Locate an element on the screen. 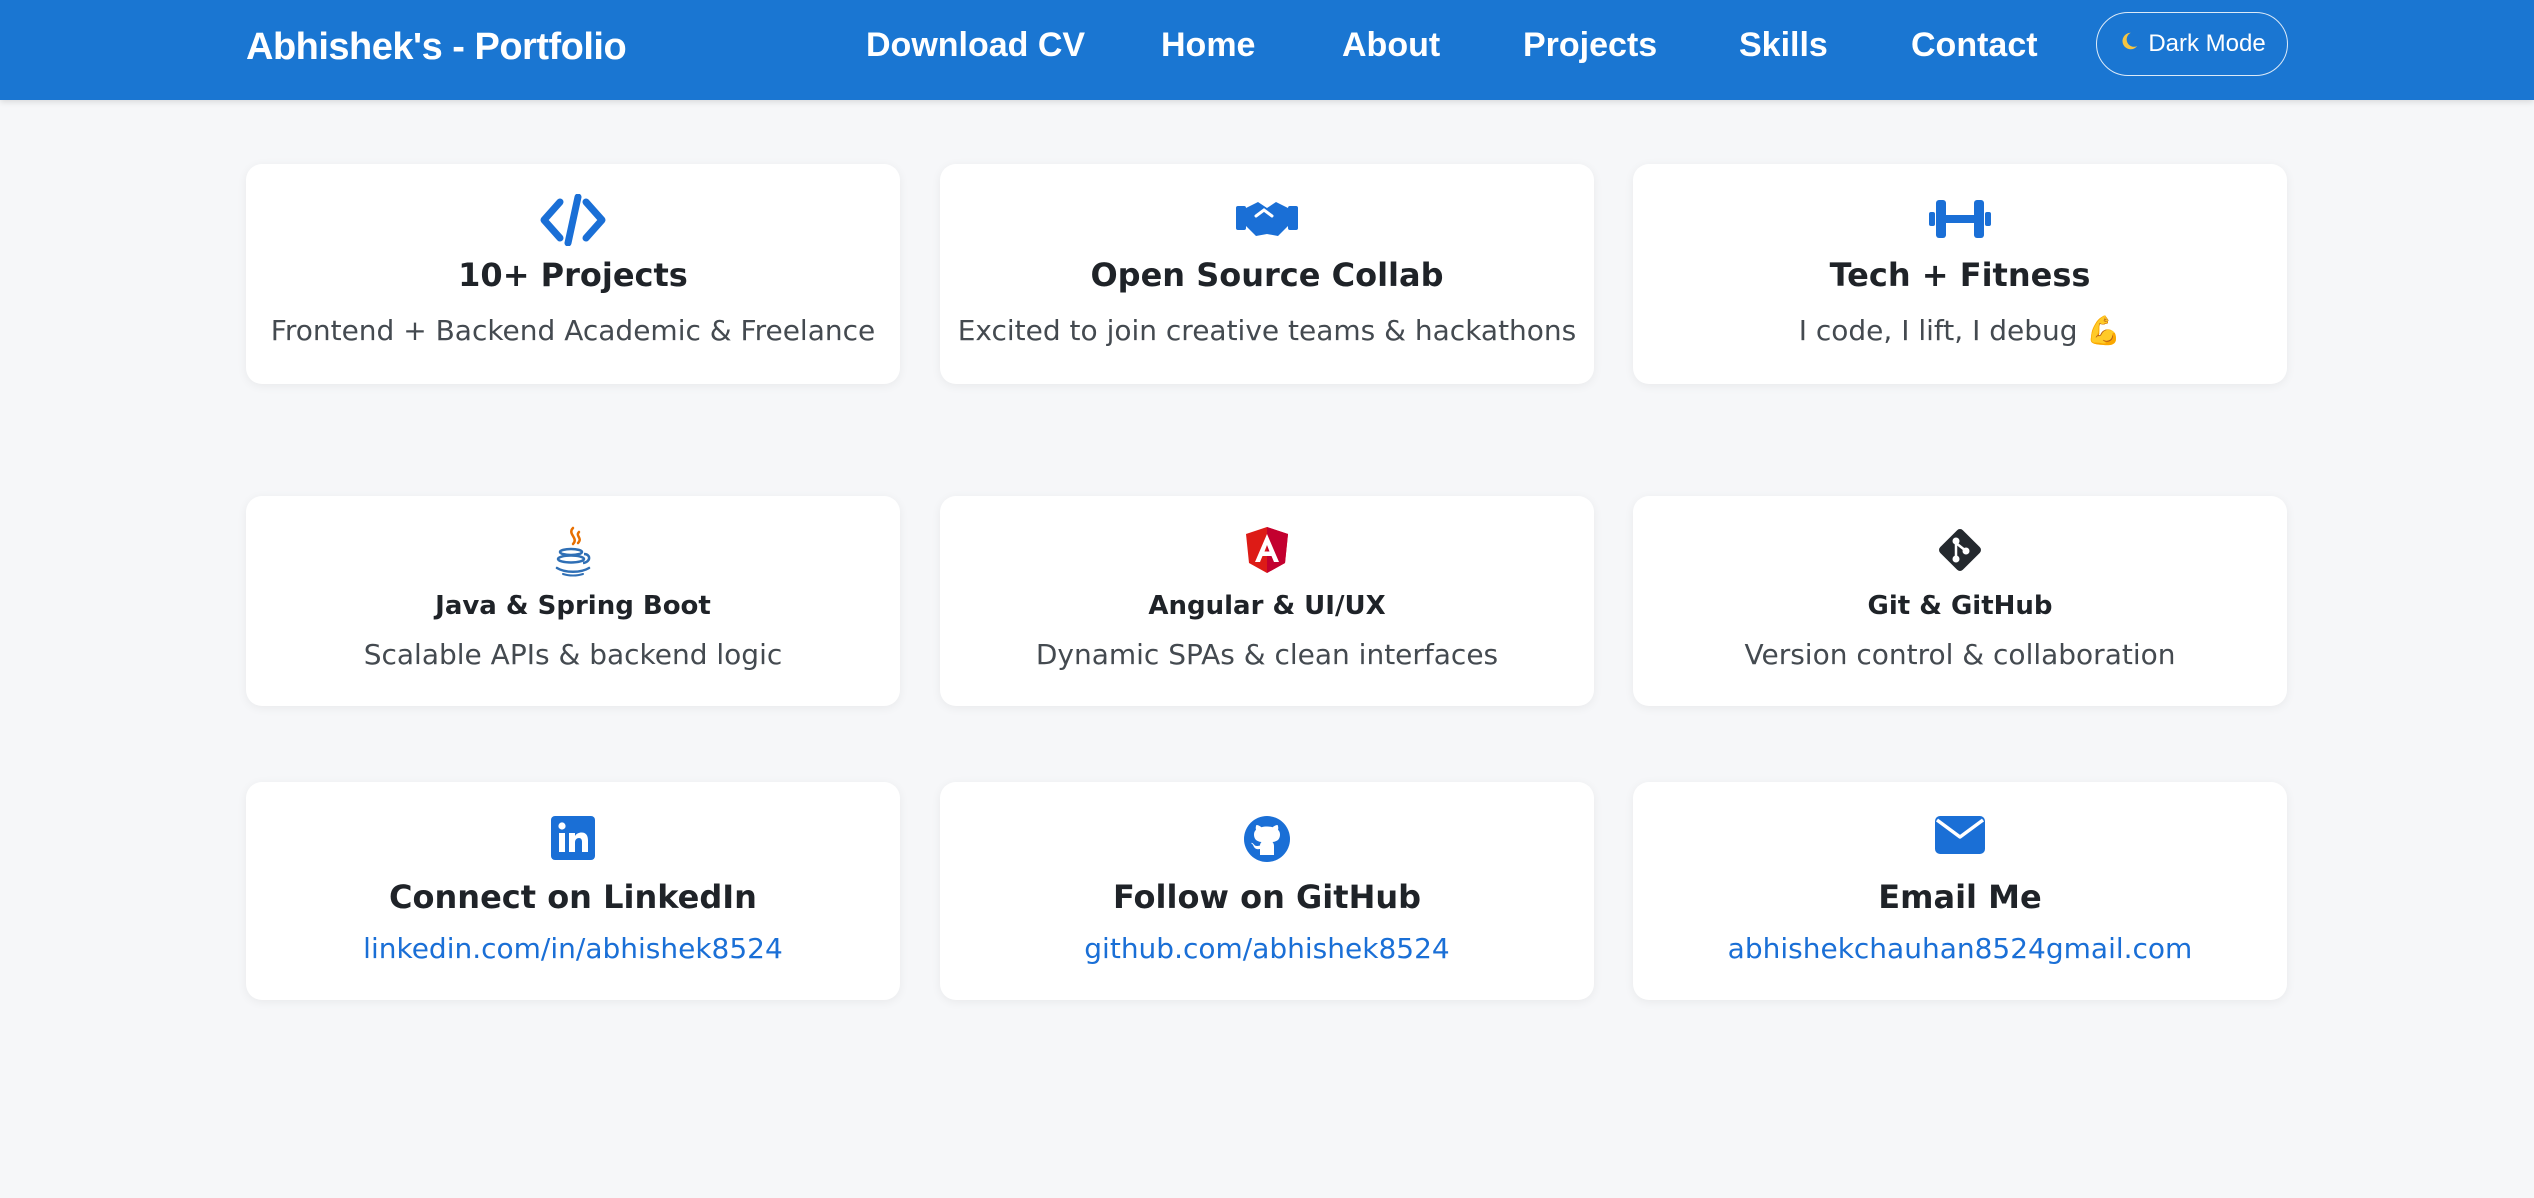 The height and width of the screenshot is (1198, 2534). contact-title: Connect on LinkedIn is located at coordinates (573, 897).